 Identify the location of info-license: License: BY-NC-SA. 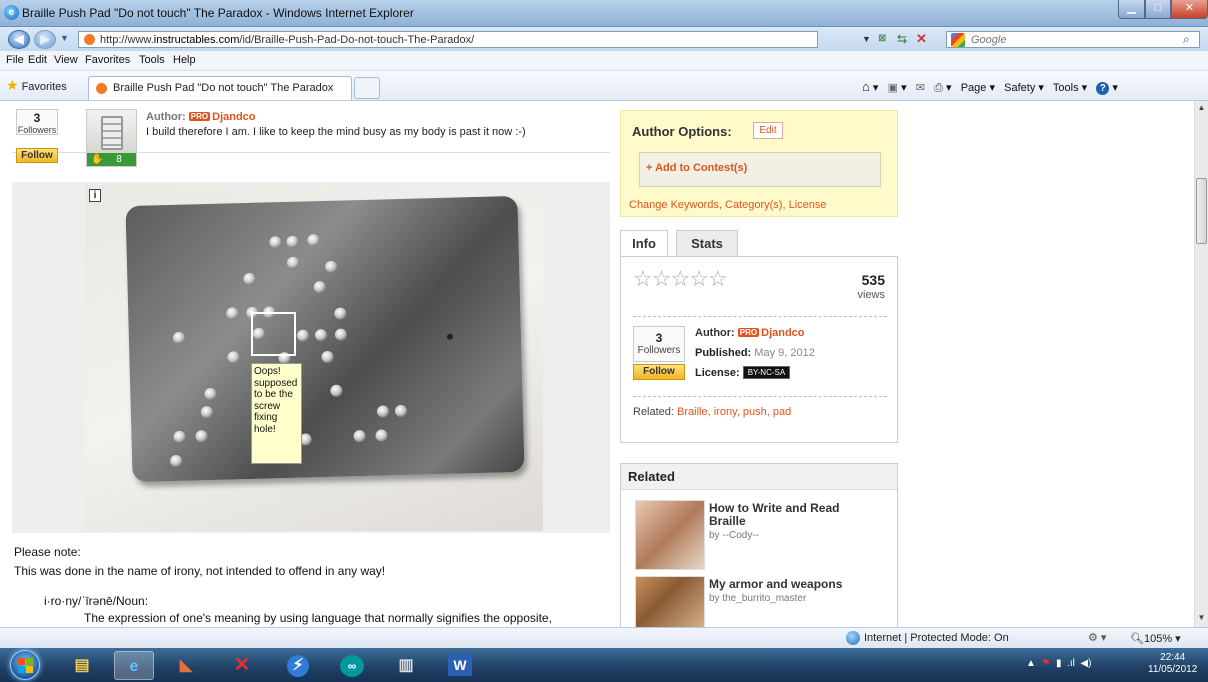
(743, 372).